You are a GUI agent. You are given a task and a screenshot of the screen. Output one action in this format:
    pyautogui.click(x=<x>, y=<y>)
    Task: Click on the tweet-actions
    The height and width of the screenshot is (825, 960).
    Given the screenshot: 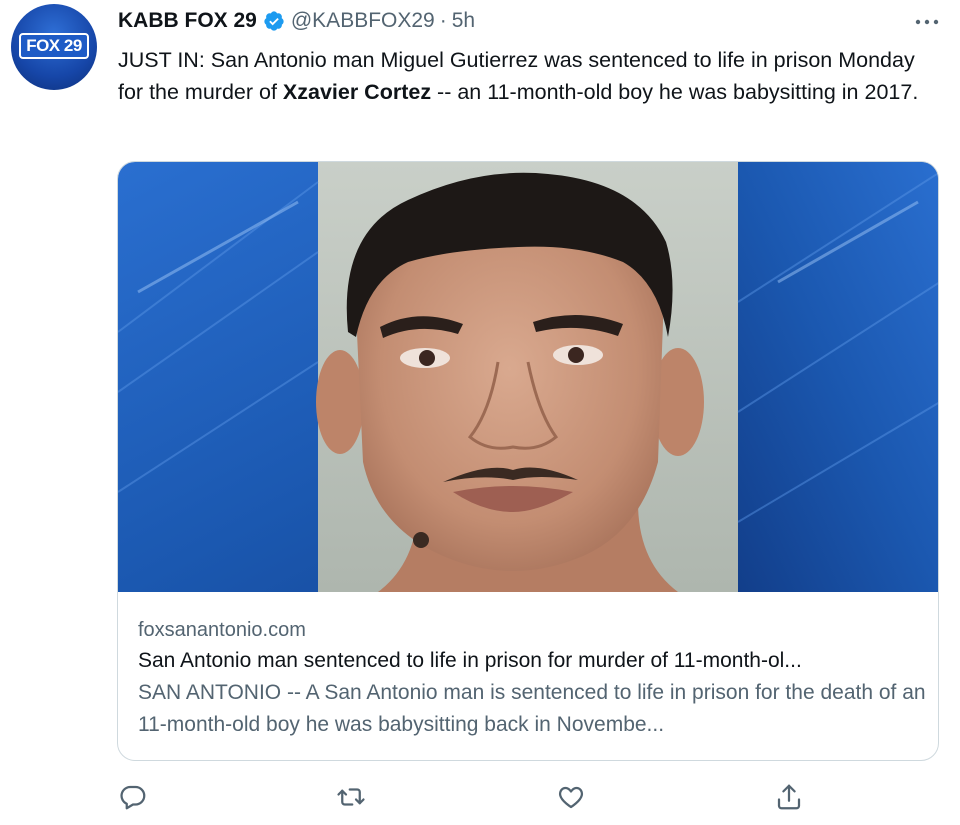 What is the action you would take?
    pyautogui.click(x=468, y=799)
    